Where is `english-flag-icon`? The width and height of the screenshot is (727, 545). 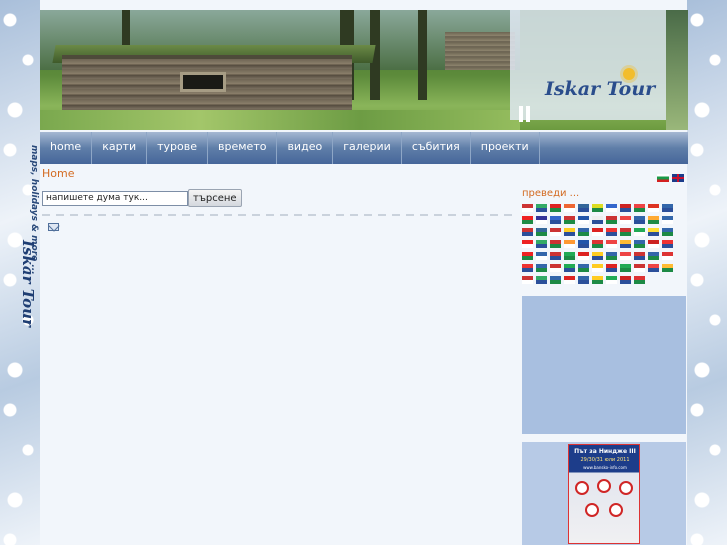
english-flag-icon is located at coordinates (678, 178).